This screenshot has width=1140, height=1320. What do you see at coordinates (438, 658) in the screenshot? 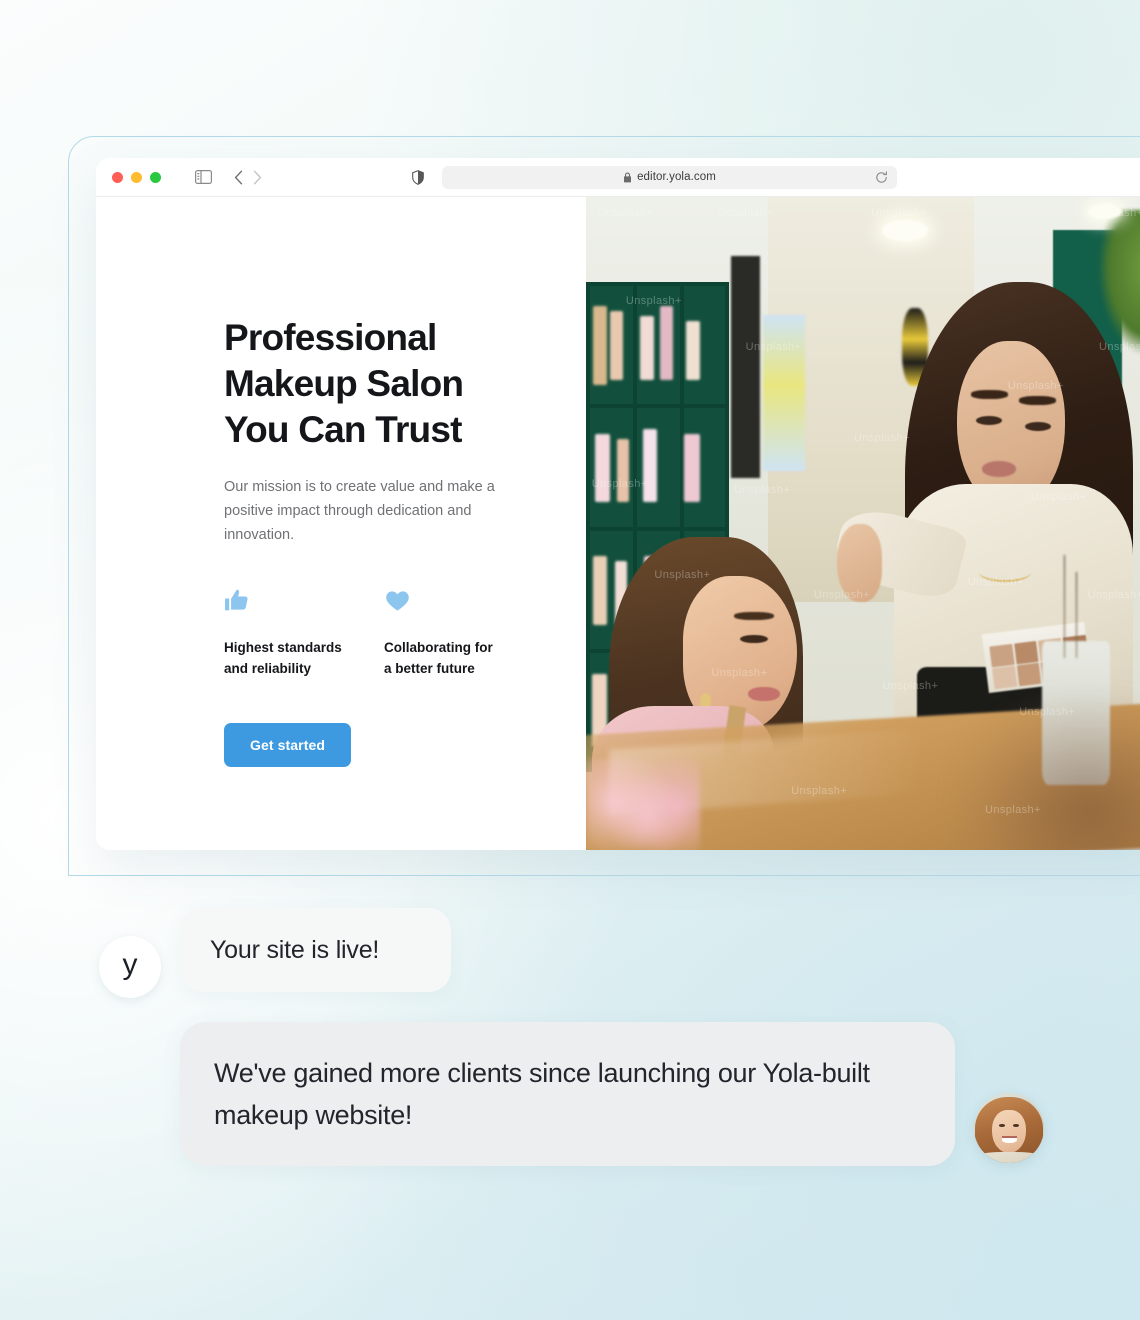
I see `feature-label: Collaborating for a better future` at bounding box center [438, 658].